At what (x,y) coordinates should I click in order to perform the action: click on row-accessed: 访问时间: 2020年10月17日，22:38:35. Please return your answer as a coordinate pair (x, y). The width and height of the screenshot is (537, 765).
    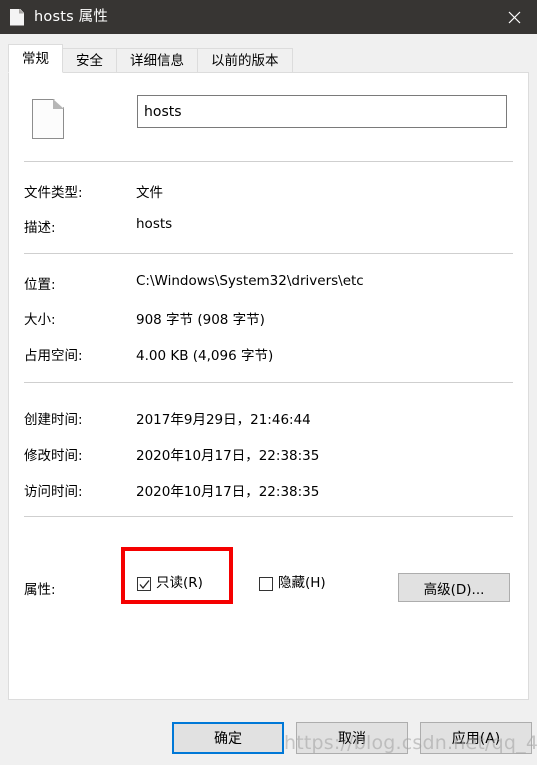
    Looking at the image, I should click on (268, 490).